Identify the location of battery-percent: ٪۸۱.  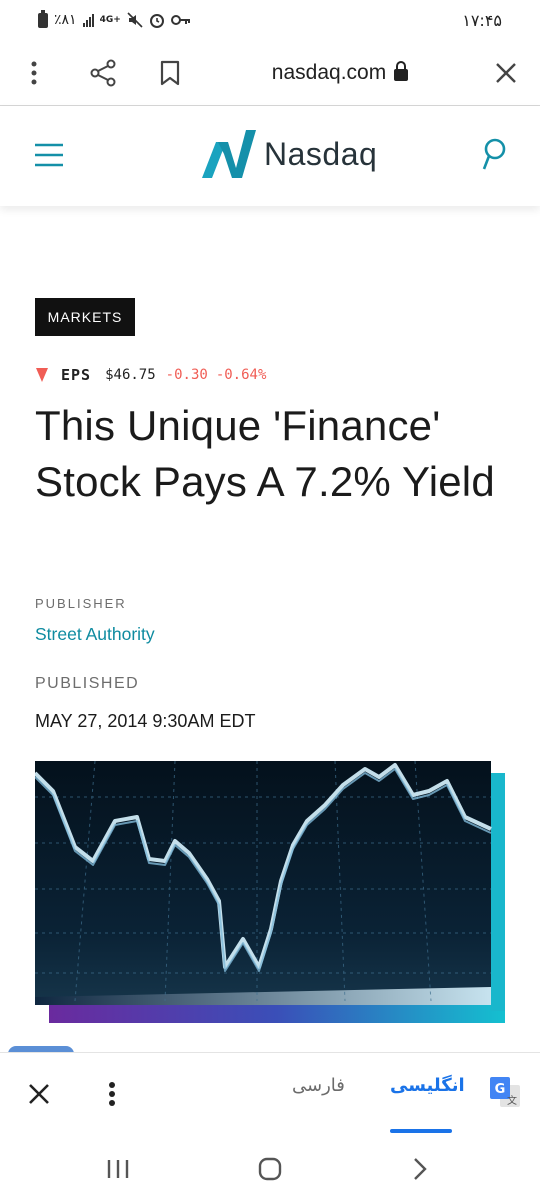
(65, 20).